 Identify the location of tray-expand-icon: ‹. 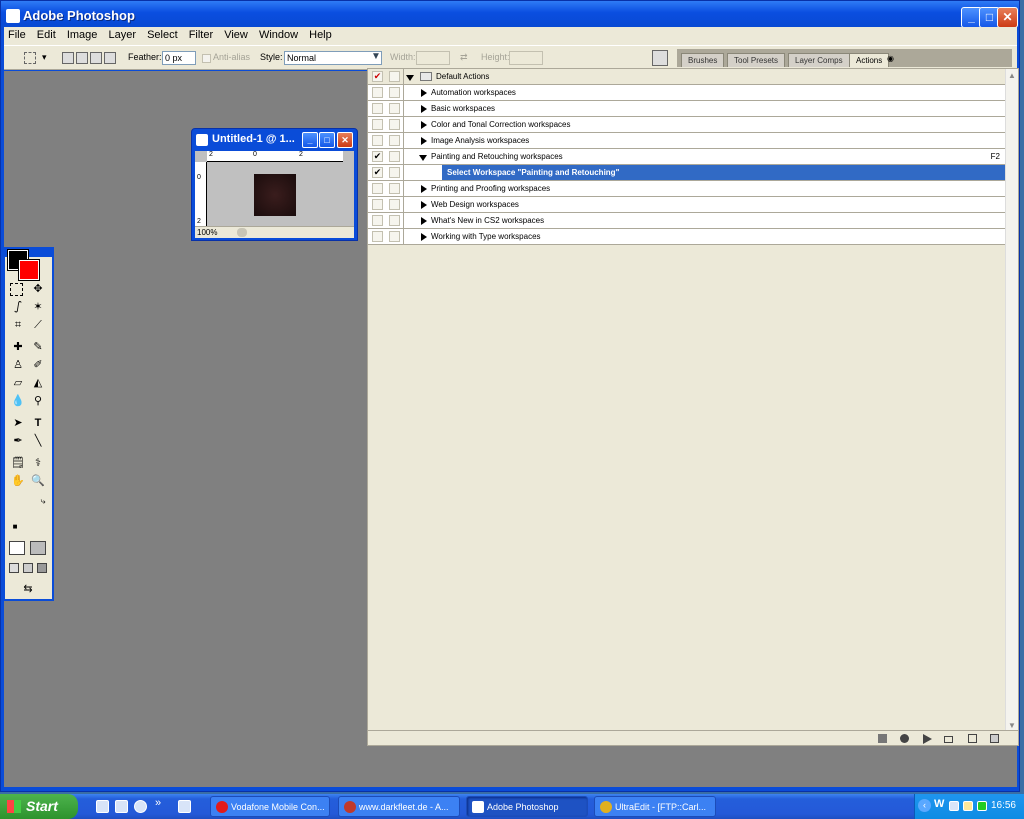
(924, 805).